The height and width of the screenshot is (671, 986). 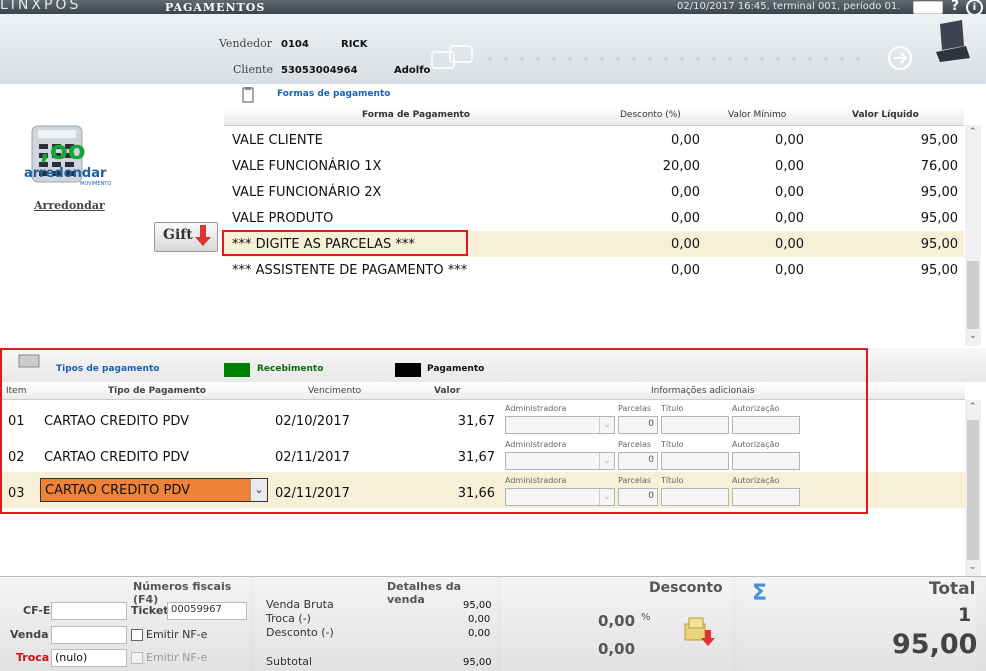 I want to click on cfe-label: CF-E, so click(x=37, y=610).